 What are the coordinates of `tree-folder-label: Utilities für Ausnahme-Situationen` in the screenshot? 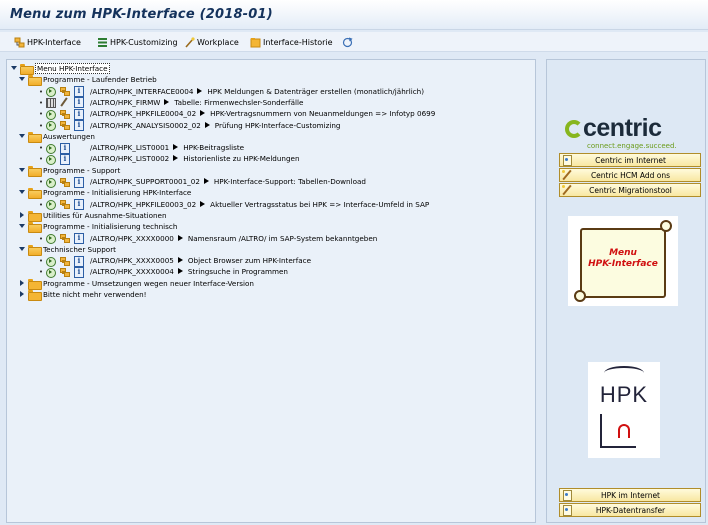 It's located at (105, 215).